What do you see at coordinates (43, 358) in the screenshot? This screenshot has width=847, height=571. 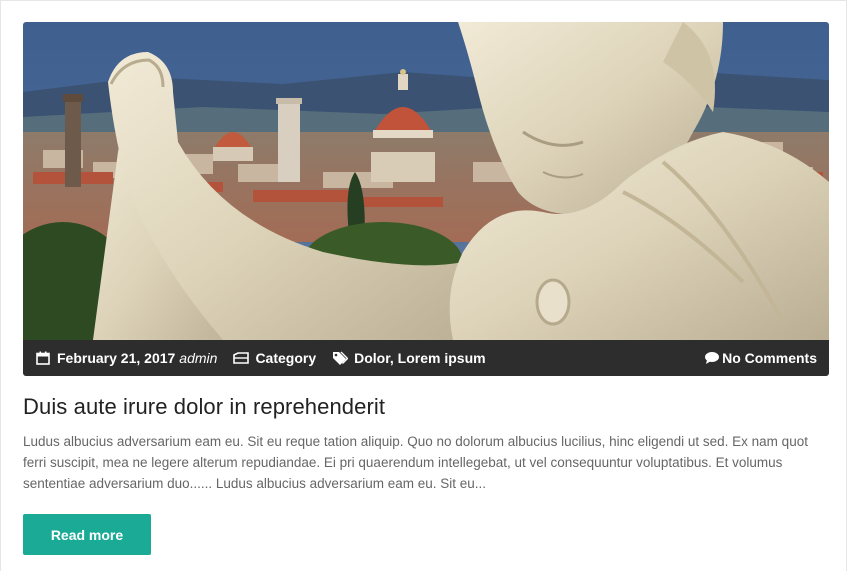 I see `calendar-icon` at bounding box center [43, 358].